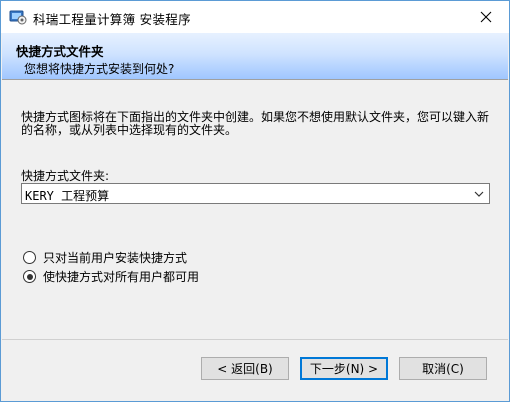 The width and height of the screenshot is (510, 402). I want to click on radio-current-user: 只对当前用户安装快捷方式, so click(105, 257).